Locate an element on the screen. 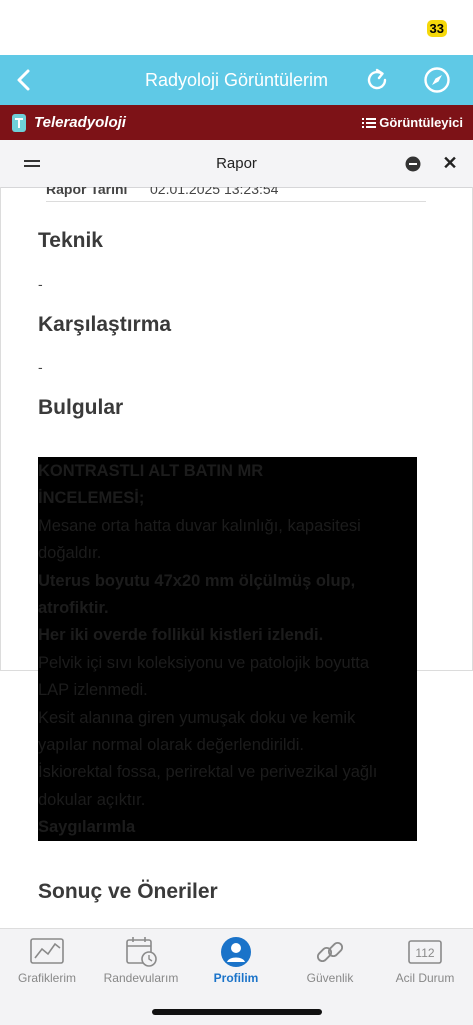 The width and height of the screenshot is (473, 1025). refresh-icon is located at coordinates (377, 80).